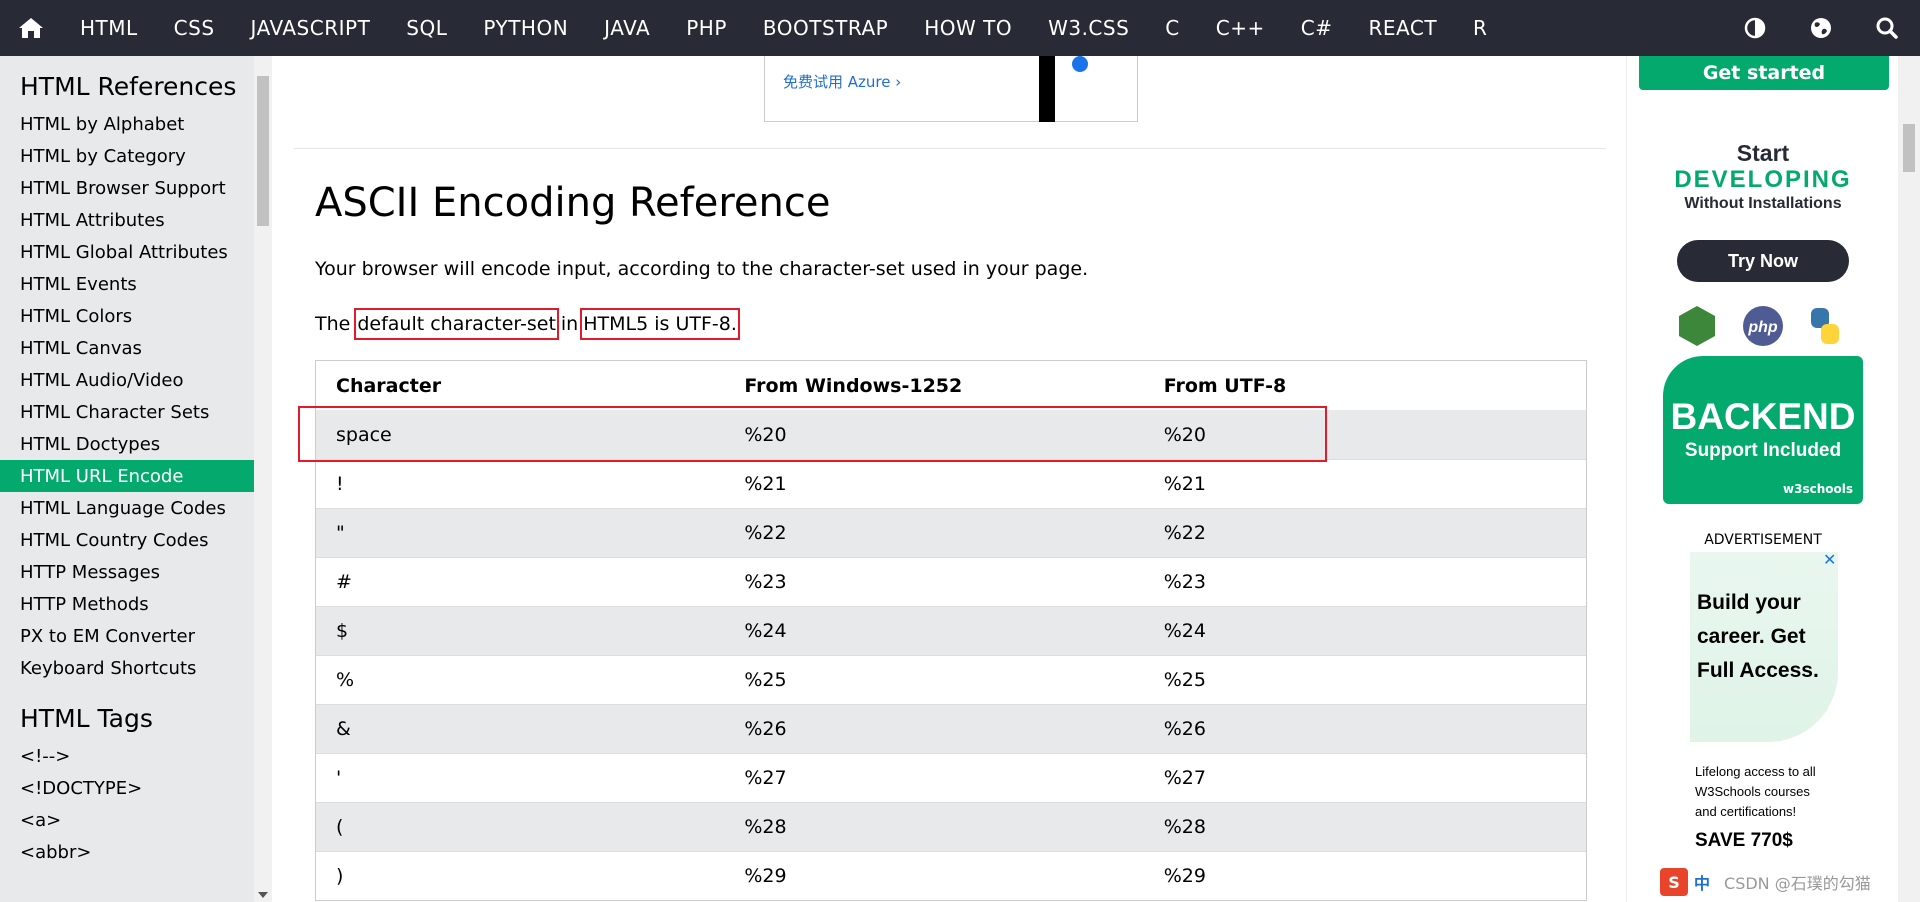 The height and width of the screenshot is (902, 1920). I want to click on sidebar-item-html-attributes: HTML Attributes, so click(127, 220).